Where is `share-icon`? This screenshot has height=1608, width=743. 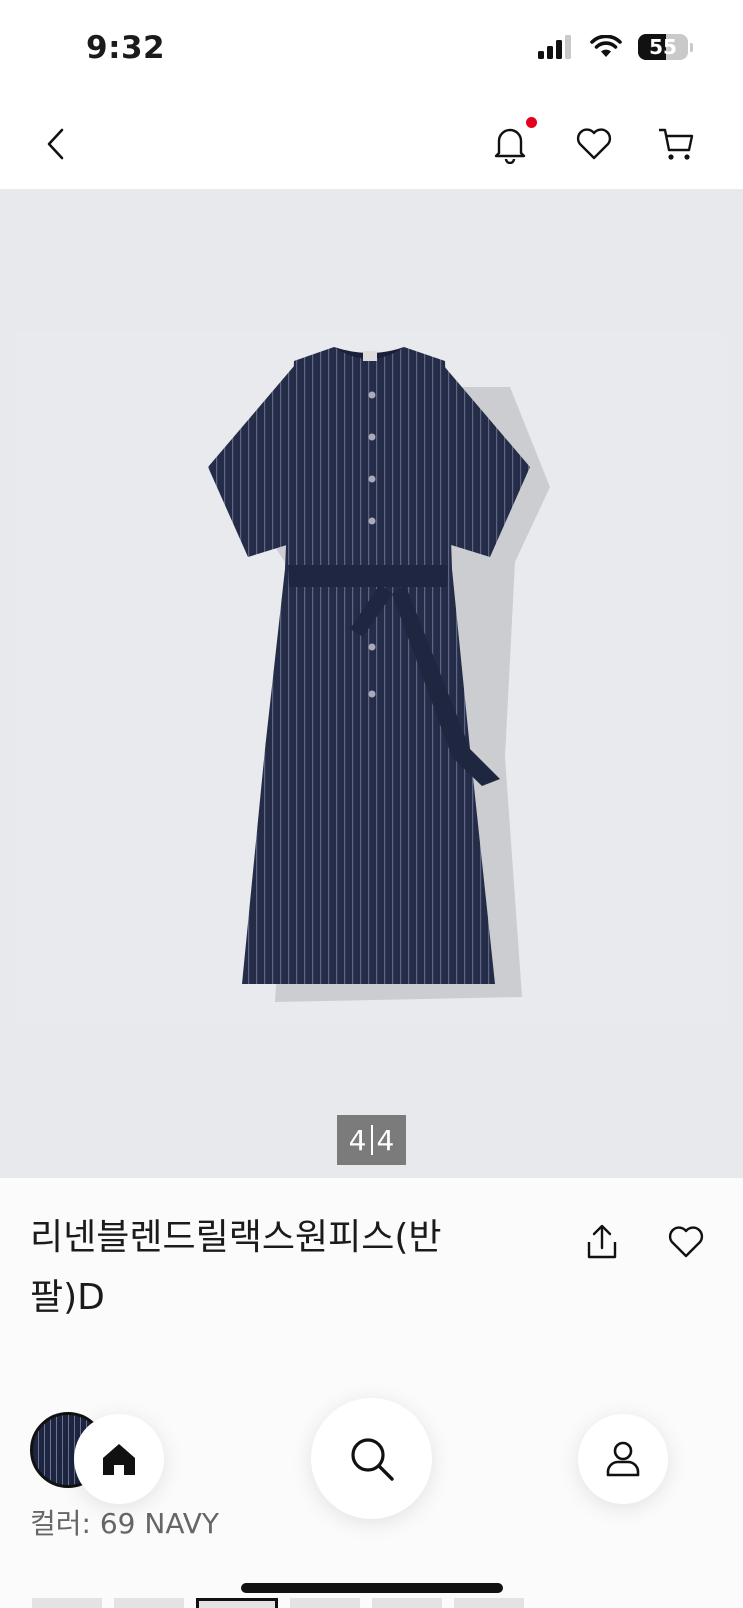 share-icon is located at coordinates (602, 1241).